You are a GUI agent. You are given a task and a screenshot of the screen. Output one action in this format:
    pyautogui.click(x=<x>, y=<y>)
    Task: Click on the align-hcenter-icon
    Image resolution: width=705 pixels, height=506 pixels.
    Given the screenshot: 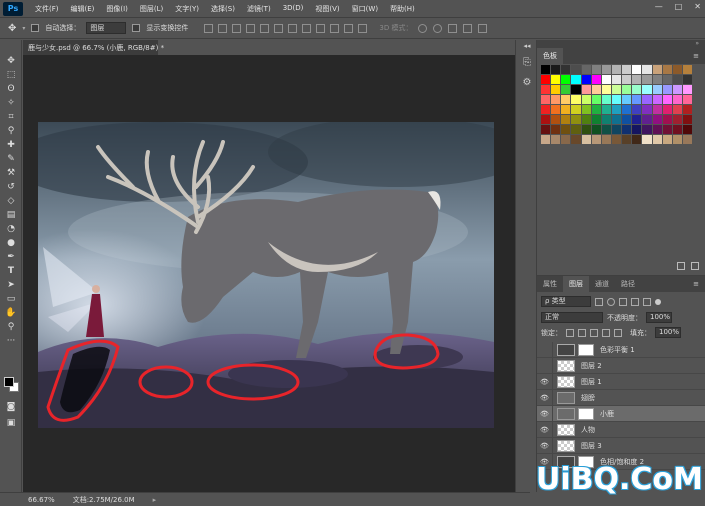 What is the action you would take?
    pyautogui.click(x=265, y=28)
    